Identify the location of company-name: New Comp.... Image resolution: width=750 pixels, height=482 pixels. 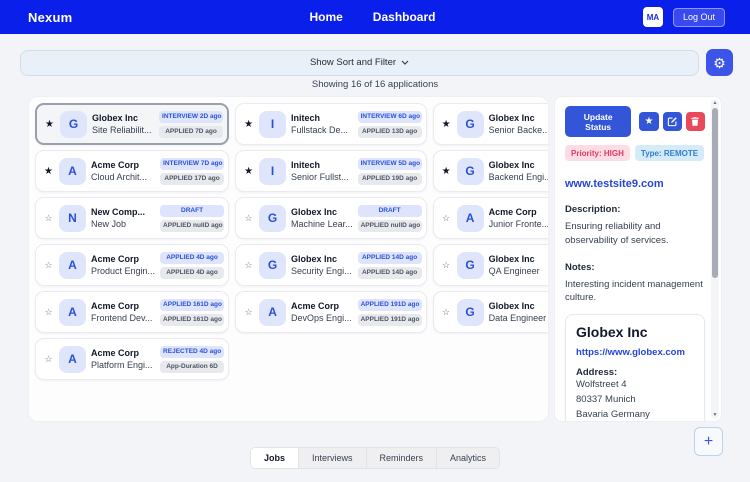
(118, 212).